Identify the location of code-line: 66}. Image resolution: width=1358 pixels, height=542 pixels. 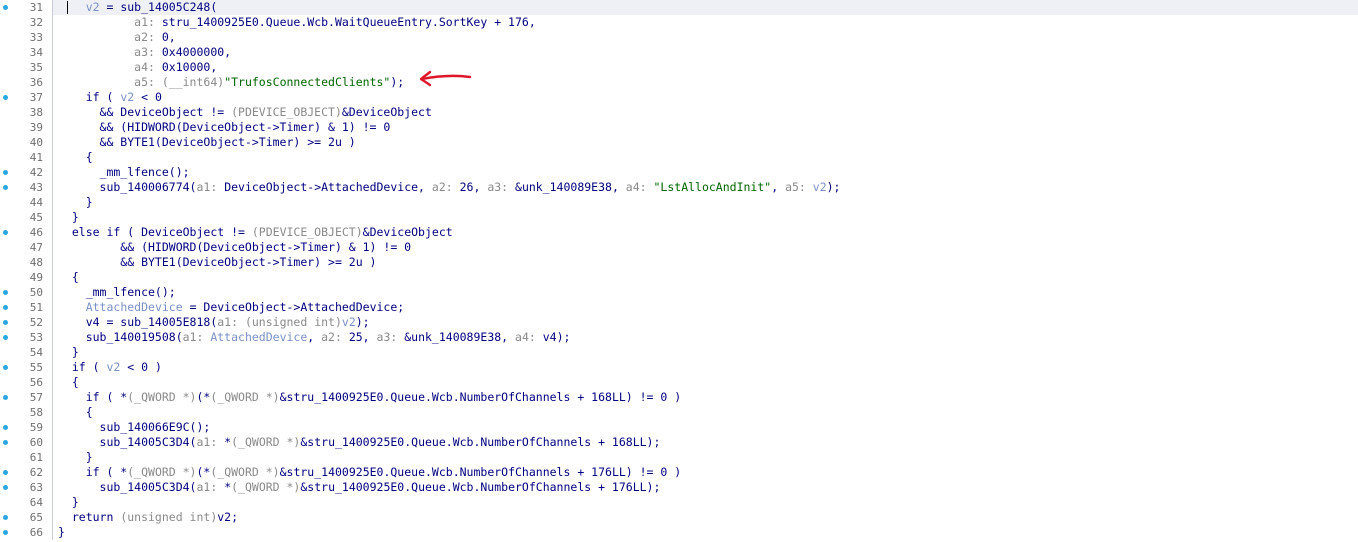
(679, 532).